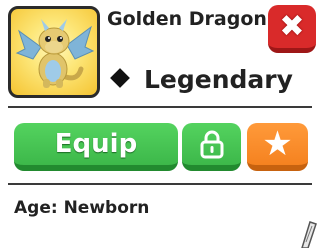 The image size is (320, 248). What do you see at coordinates (218, 79) in the screenshot?
I see `pet-rarity: Legendary` at bounding box center [218, 79].